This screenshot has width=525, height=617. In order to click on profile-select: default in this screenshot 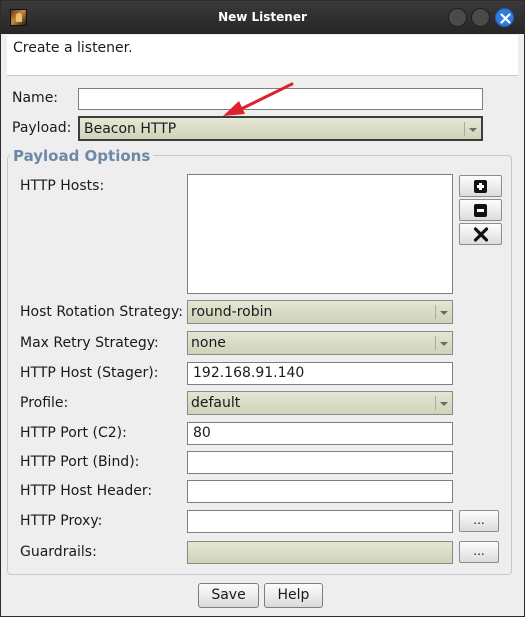, I will do `click(320, 403)`.